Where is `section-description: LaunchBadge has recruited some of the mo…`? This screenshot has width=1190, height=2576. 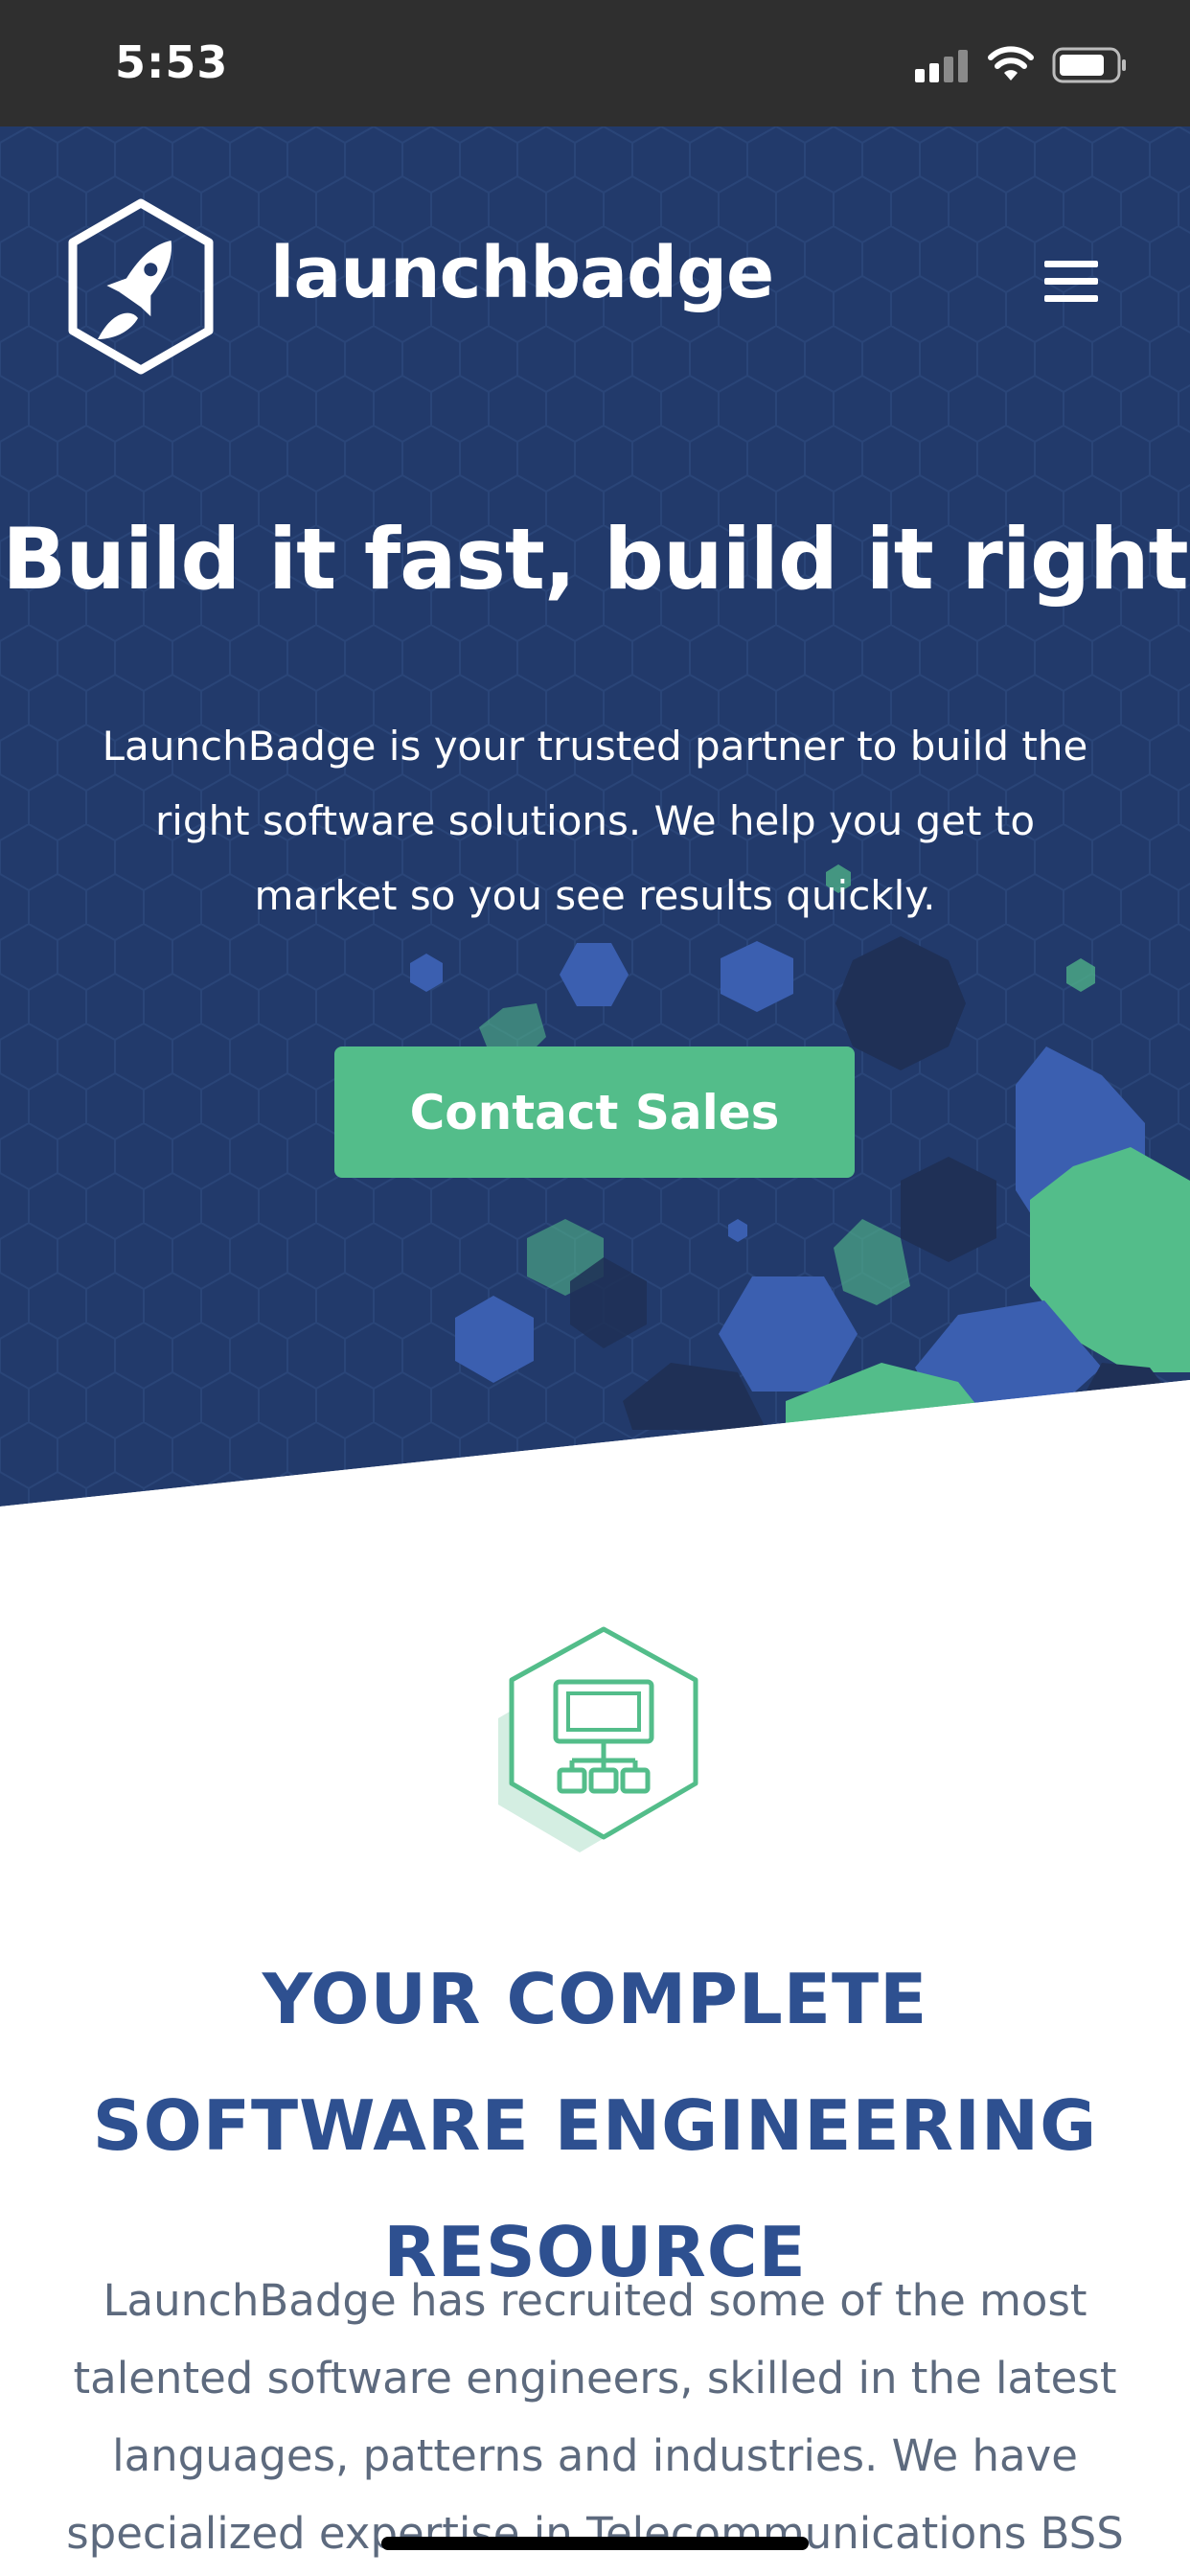 section-description: LaunchBadge has recruited some of the mo… is located at coordinates (595, 2417).